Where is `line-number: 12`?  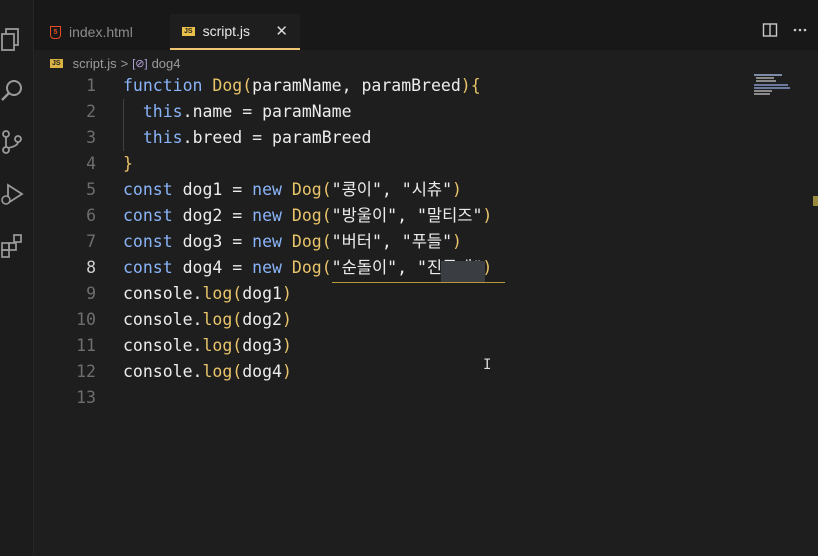 line-number: 12 is located at coordinates (86, 371).